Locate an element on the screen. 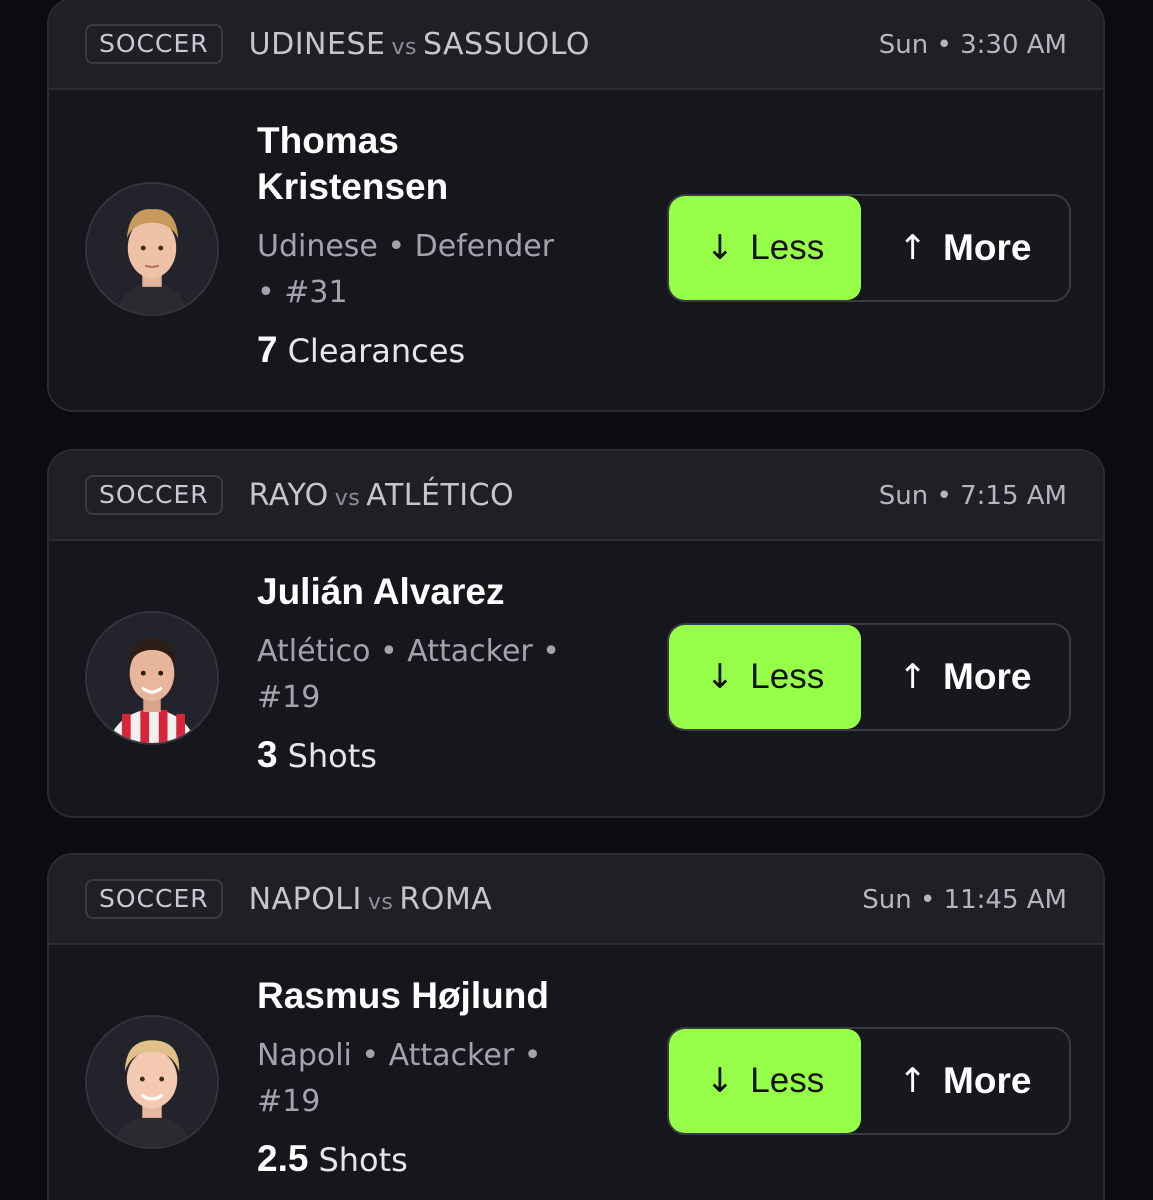 This screenshot has height=1200, width=1153. player-name: Thomas Kristensen is located at coordinates (427, 164).